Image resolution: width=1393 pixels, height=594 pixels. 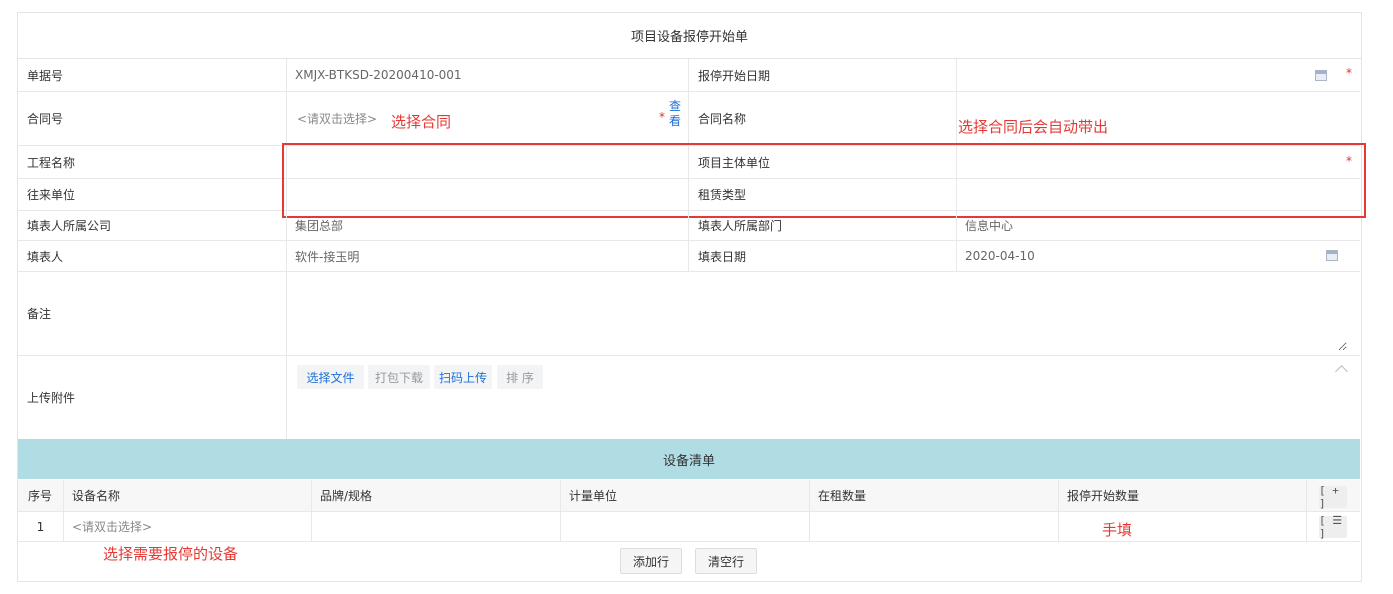 I want to click on col-header-unit: 计量单位, so click(x=685, y=496).